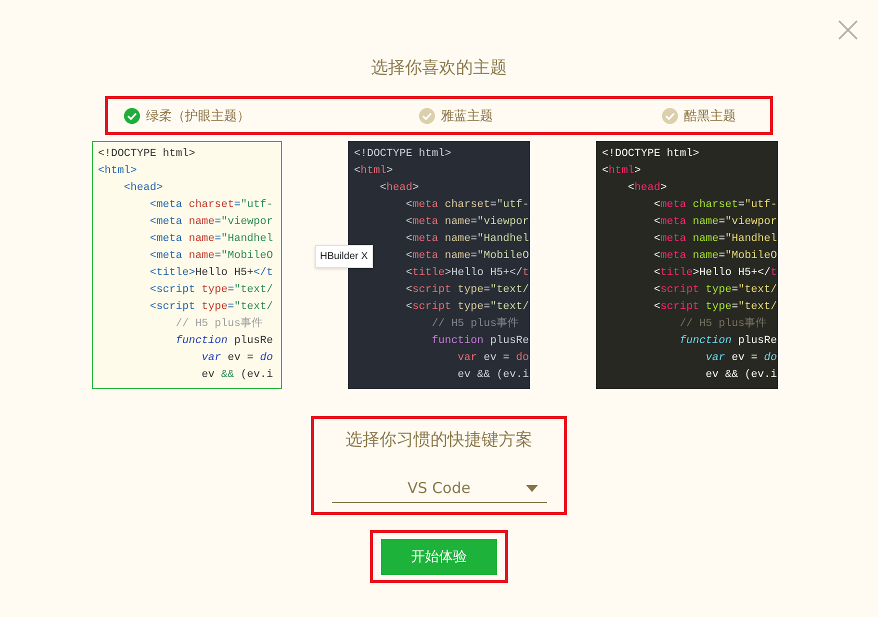  Describe the element at coordinates (699, 115) in the screenshot. I see `theme-option: 酷黑主题` at that location.